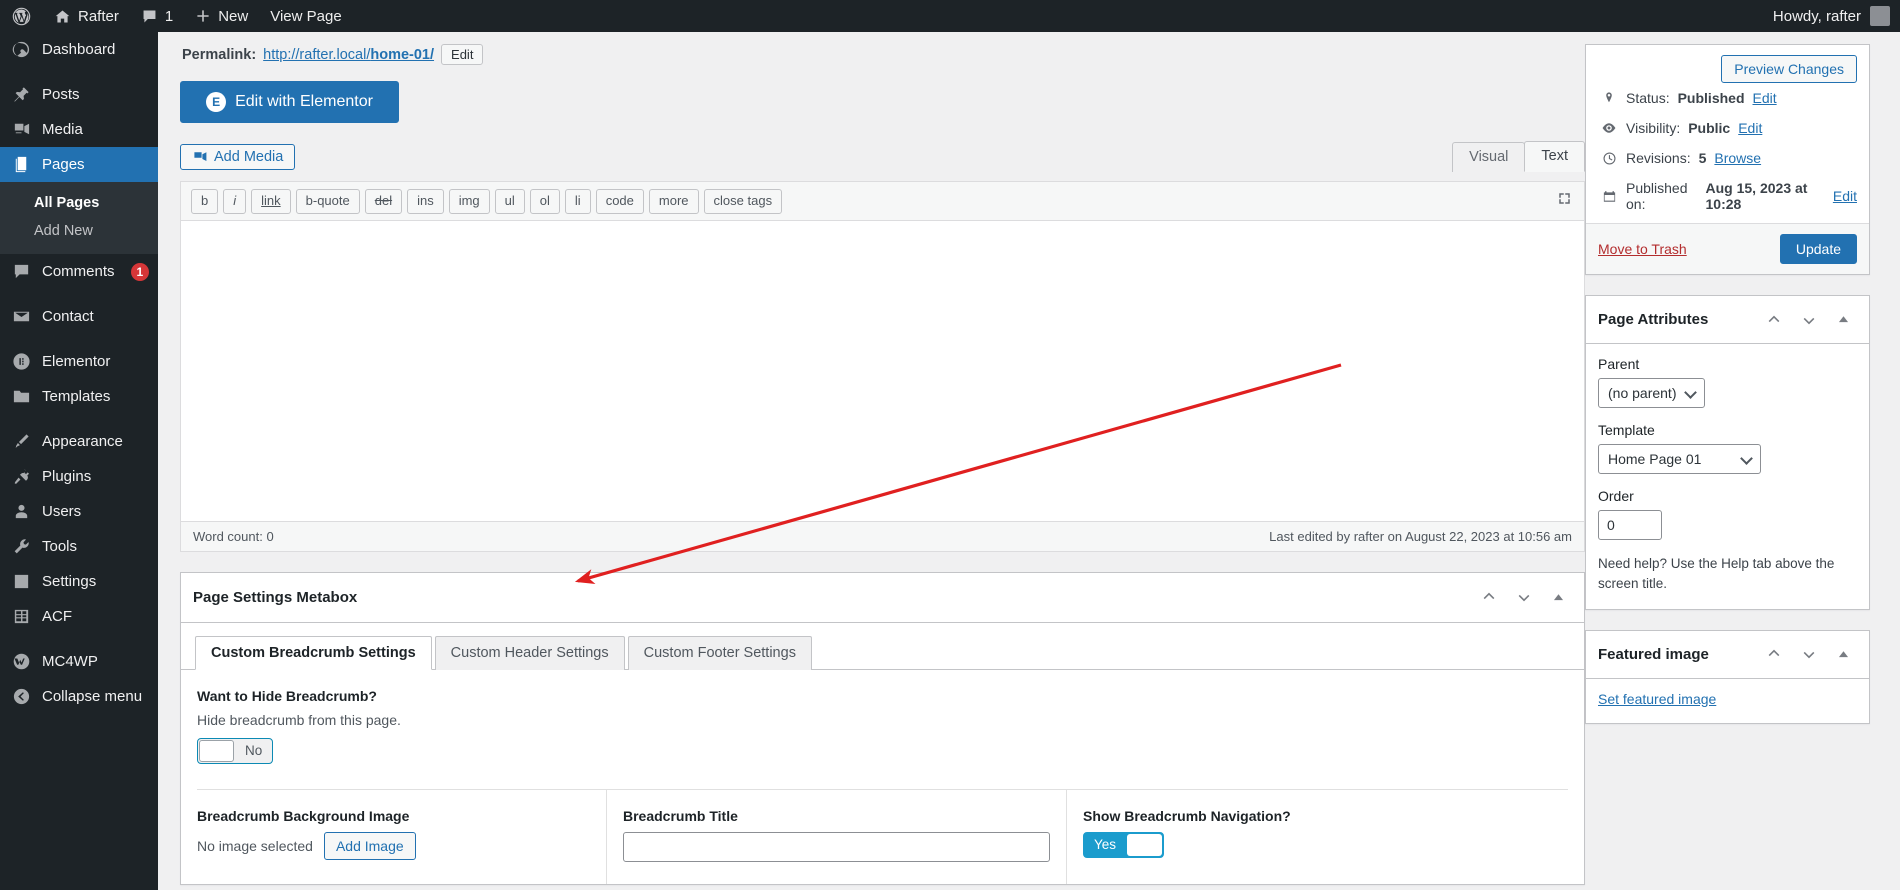  Describe the element at coordinates (305, 16) in the screenshot. I see `view-page-link: View Page` at that location.